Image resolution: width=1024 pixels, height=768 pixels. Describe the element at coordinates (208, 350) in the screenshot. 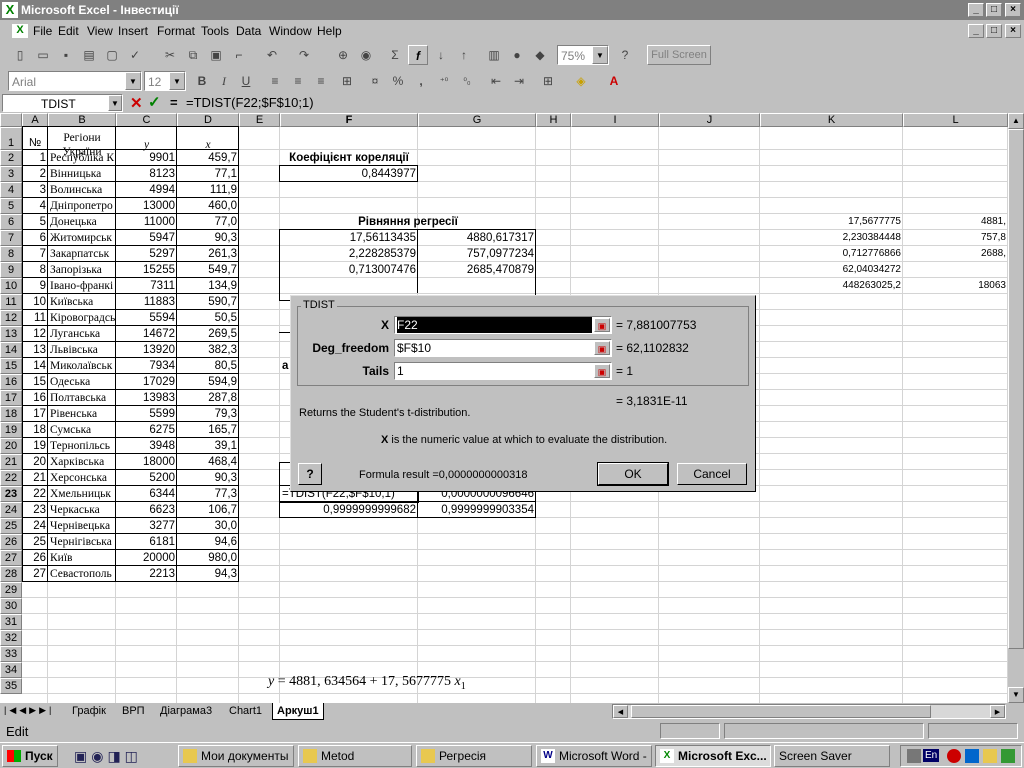

I see `region-x: 382,3` at that location.